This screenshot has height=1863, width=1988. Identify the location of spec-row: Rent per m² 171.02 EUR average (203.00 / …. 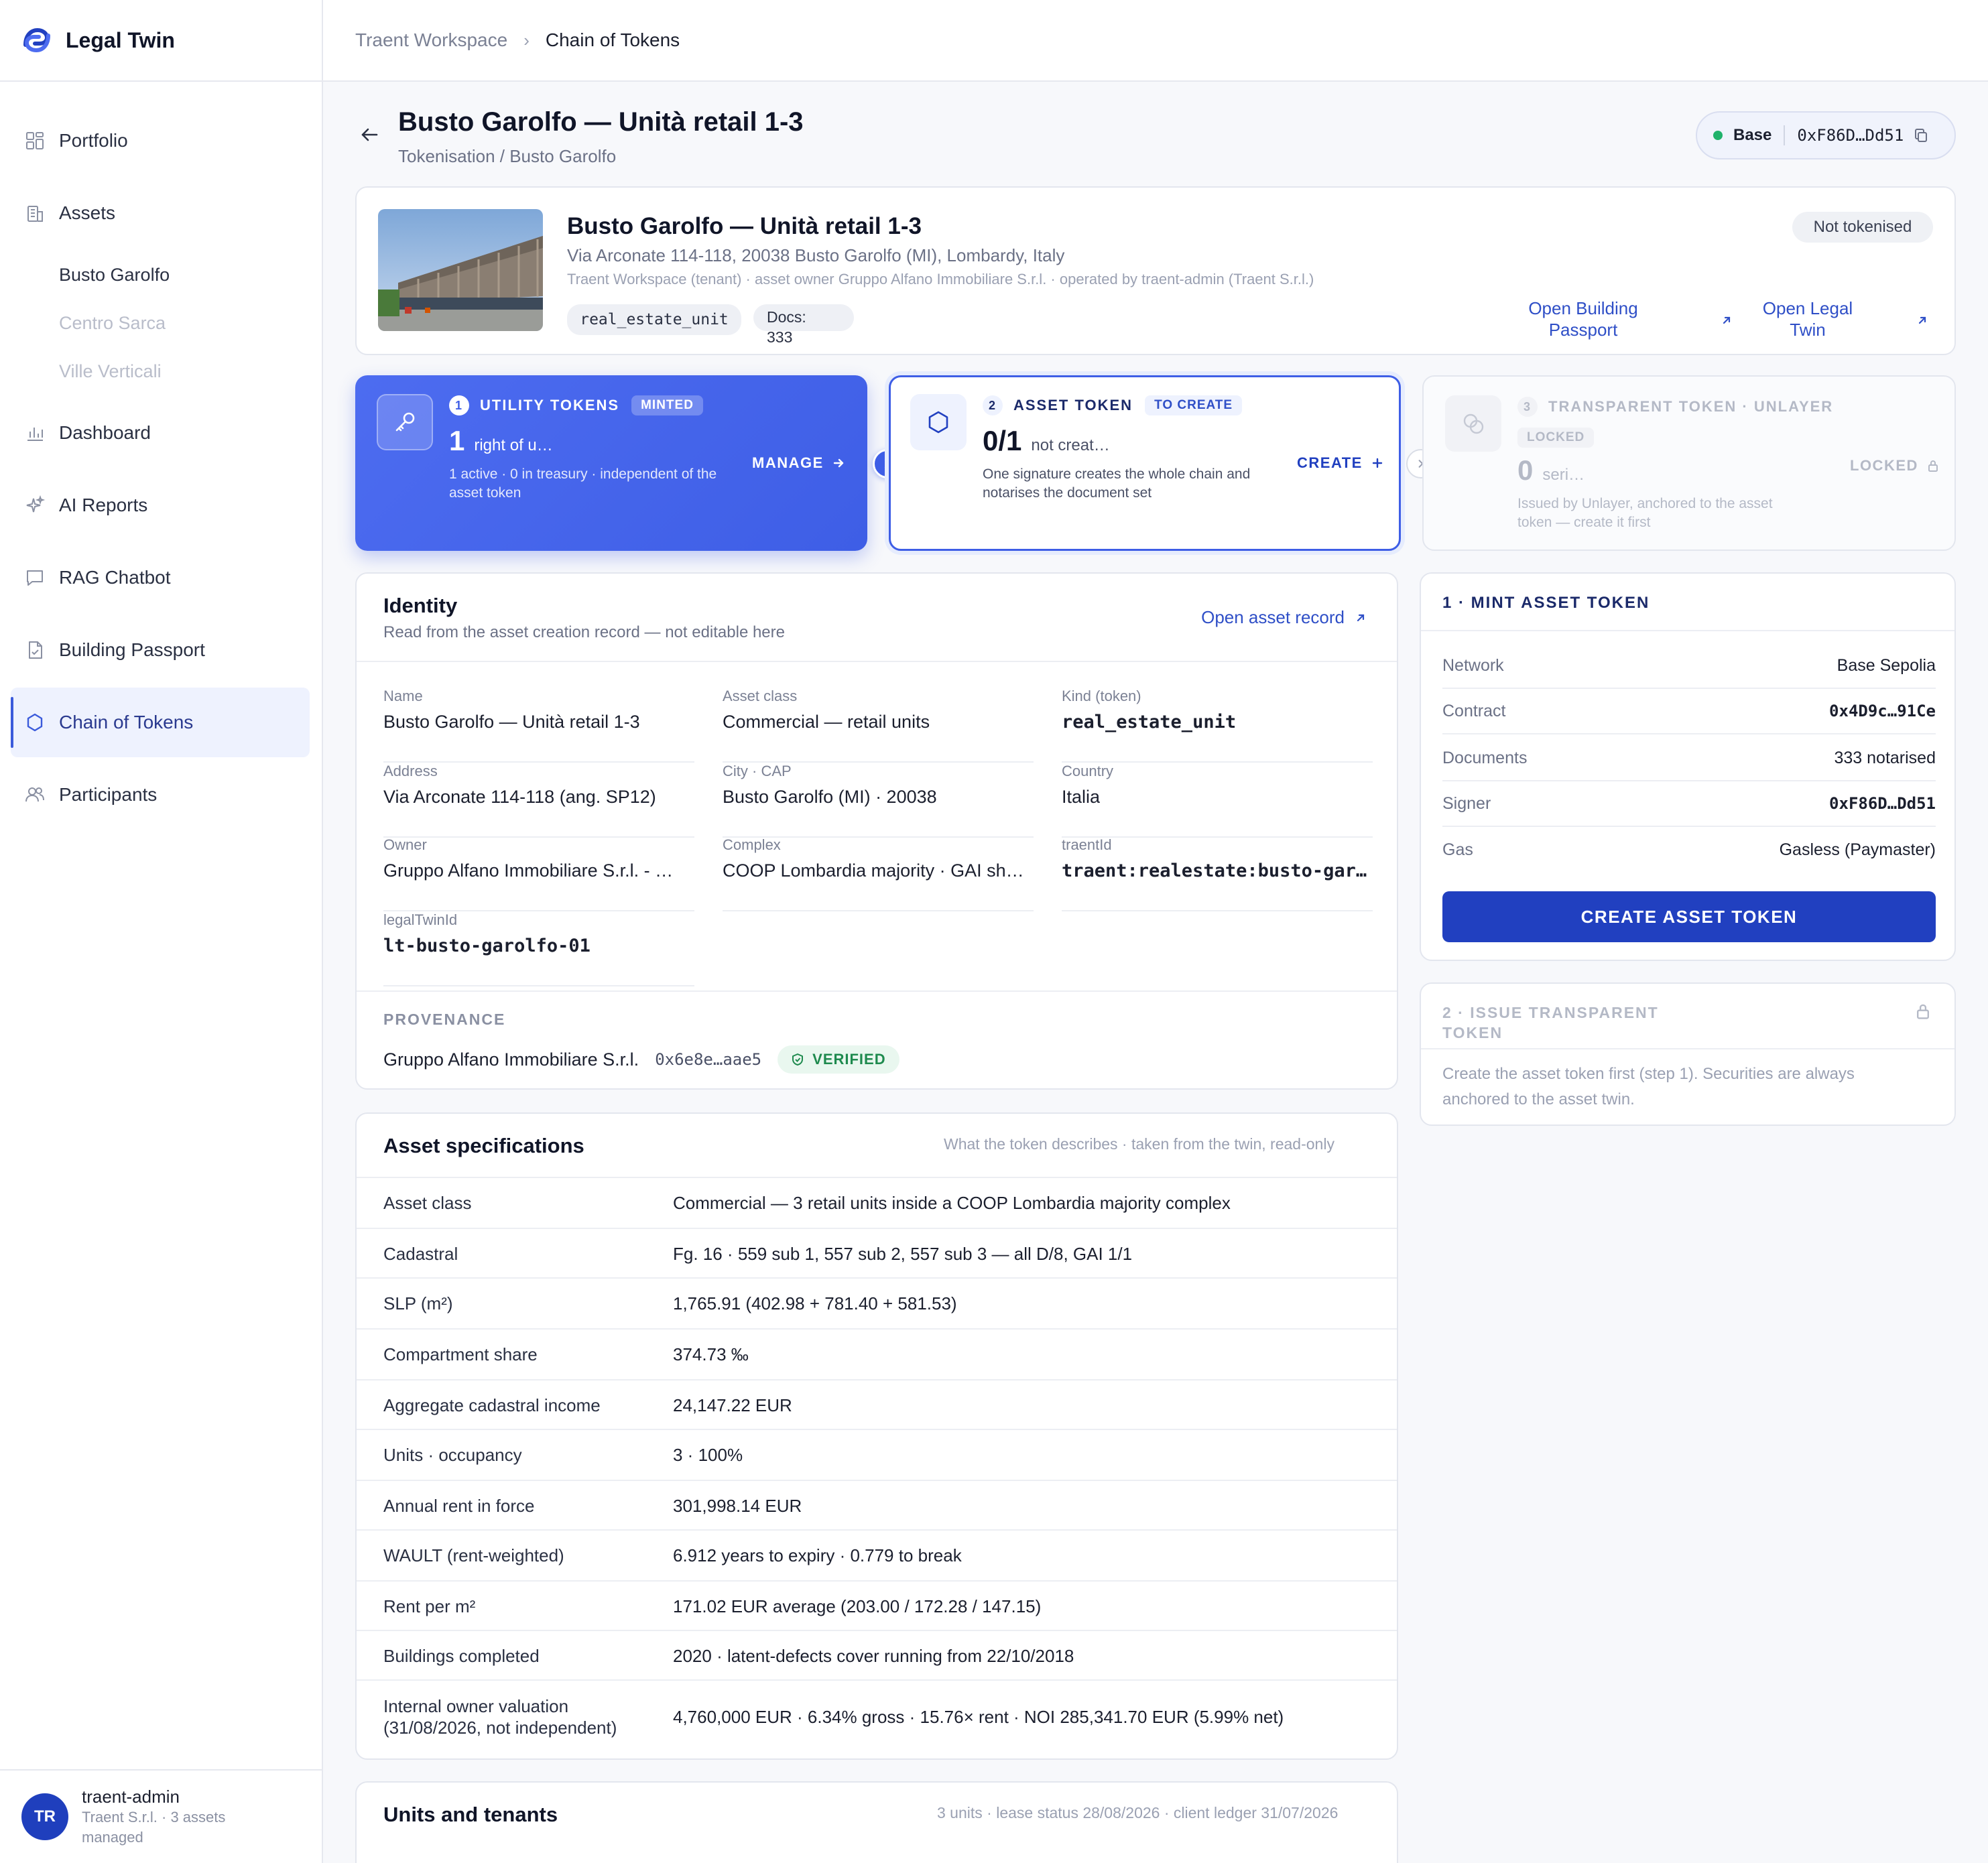
(877, 1605).